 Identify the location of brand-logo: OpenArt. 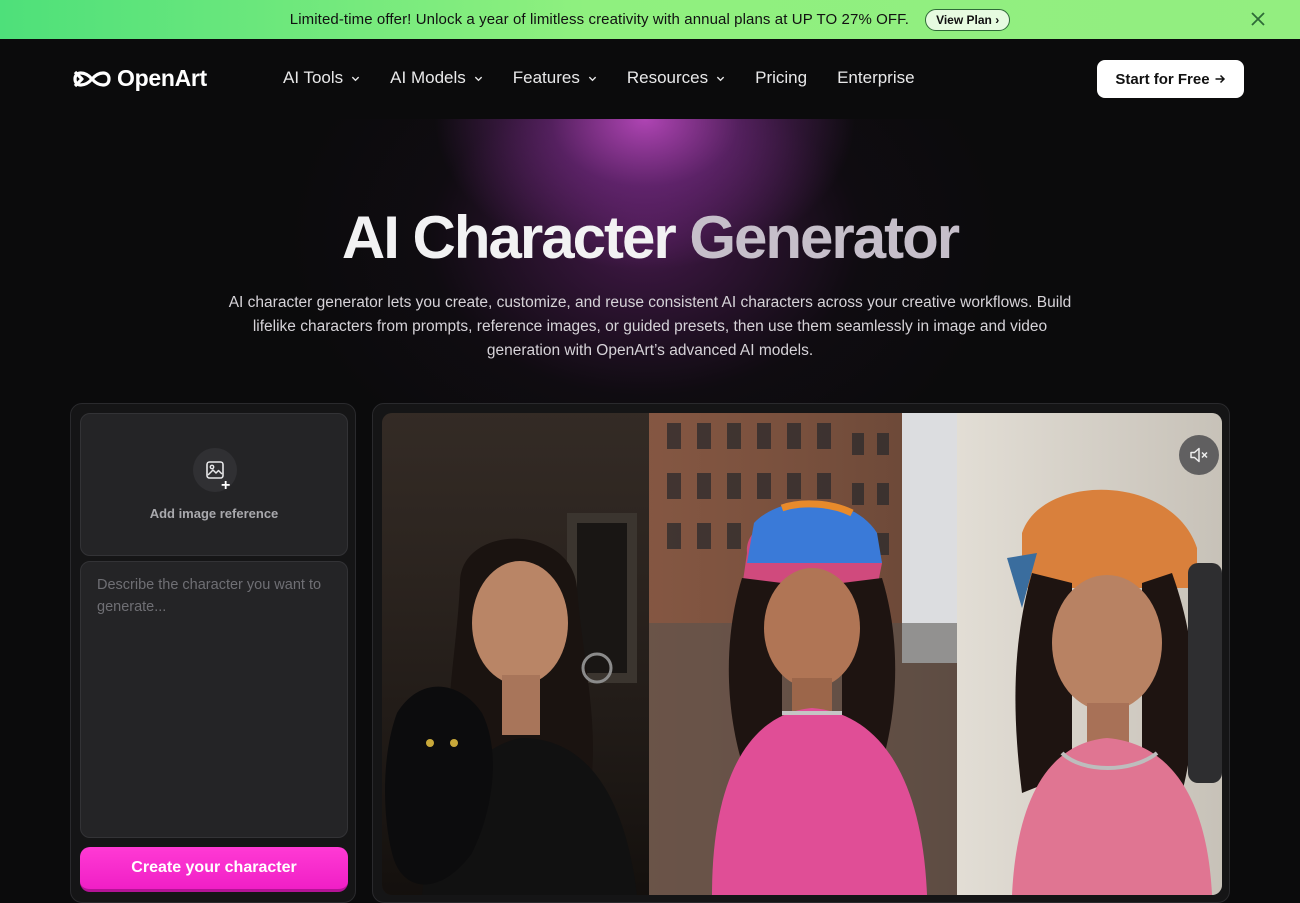
(139, 78).